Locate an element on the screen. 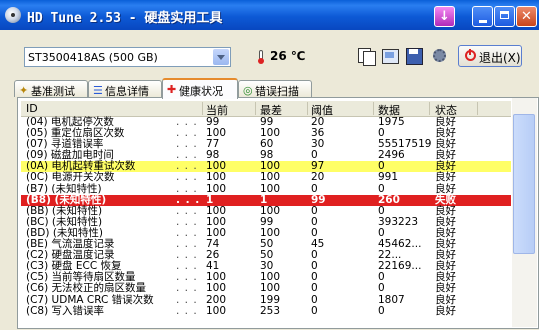  cell-id: (C8) 写入错误率 is located at coordinates (65, 310).